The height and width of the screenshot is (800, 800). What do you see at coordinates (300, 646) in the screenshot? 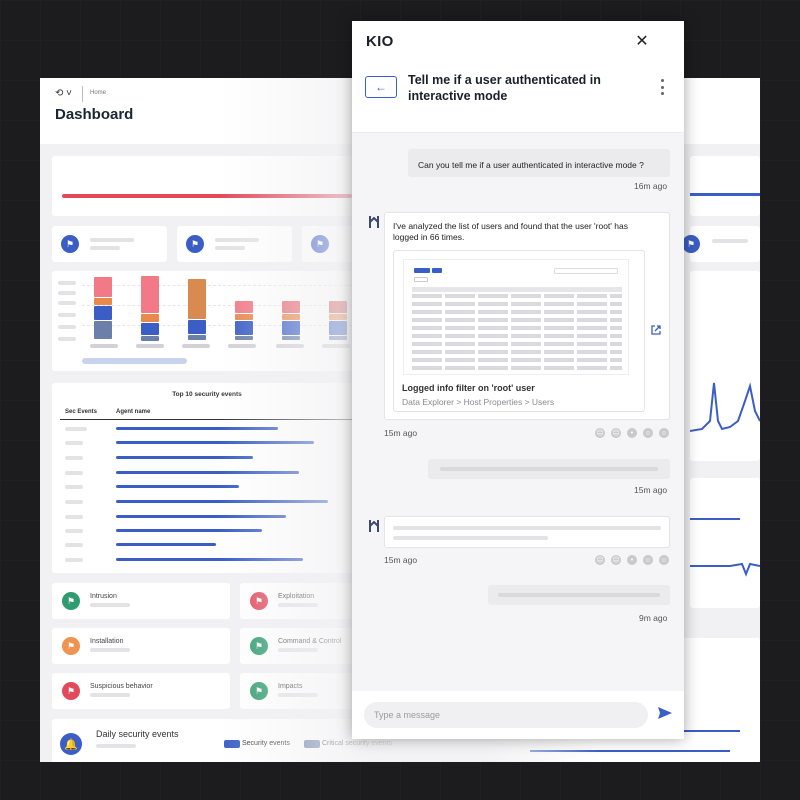
I see `category-card-command-control: ⚑ Command & Control` at bounding box center [300, 646].